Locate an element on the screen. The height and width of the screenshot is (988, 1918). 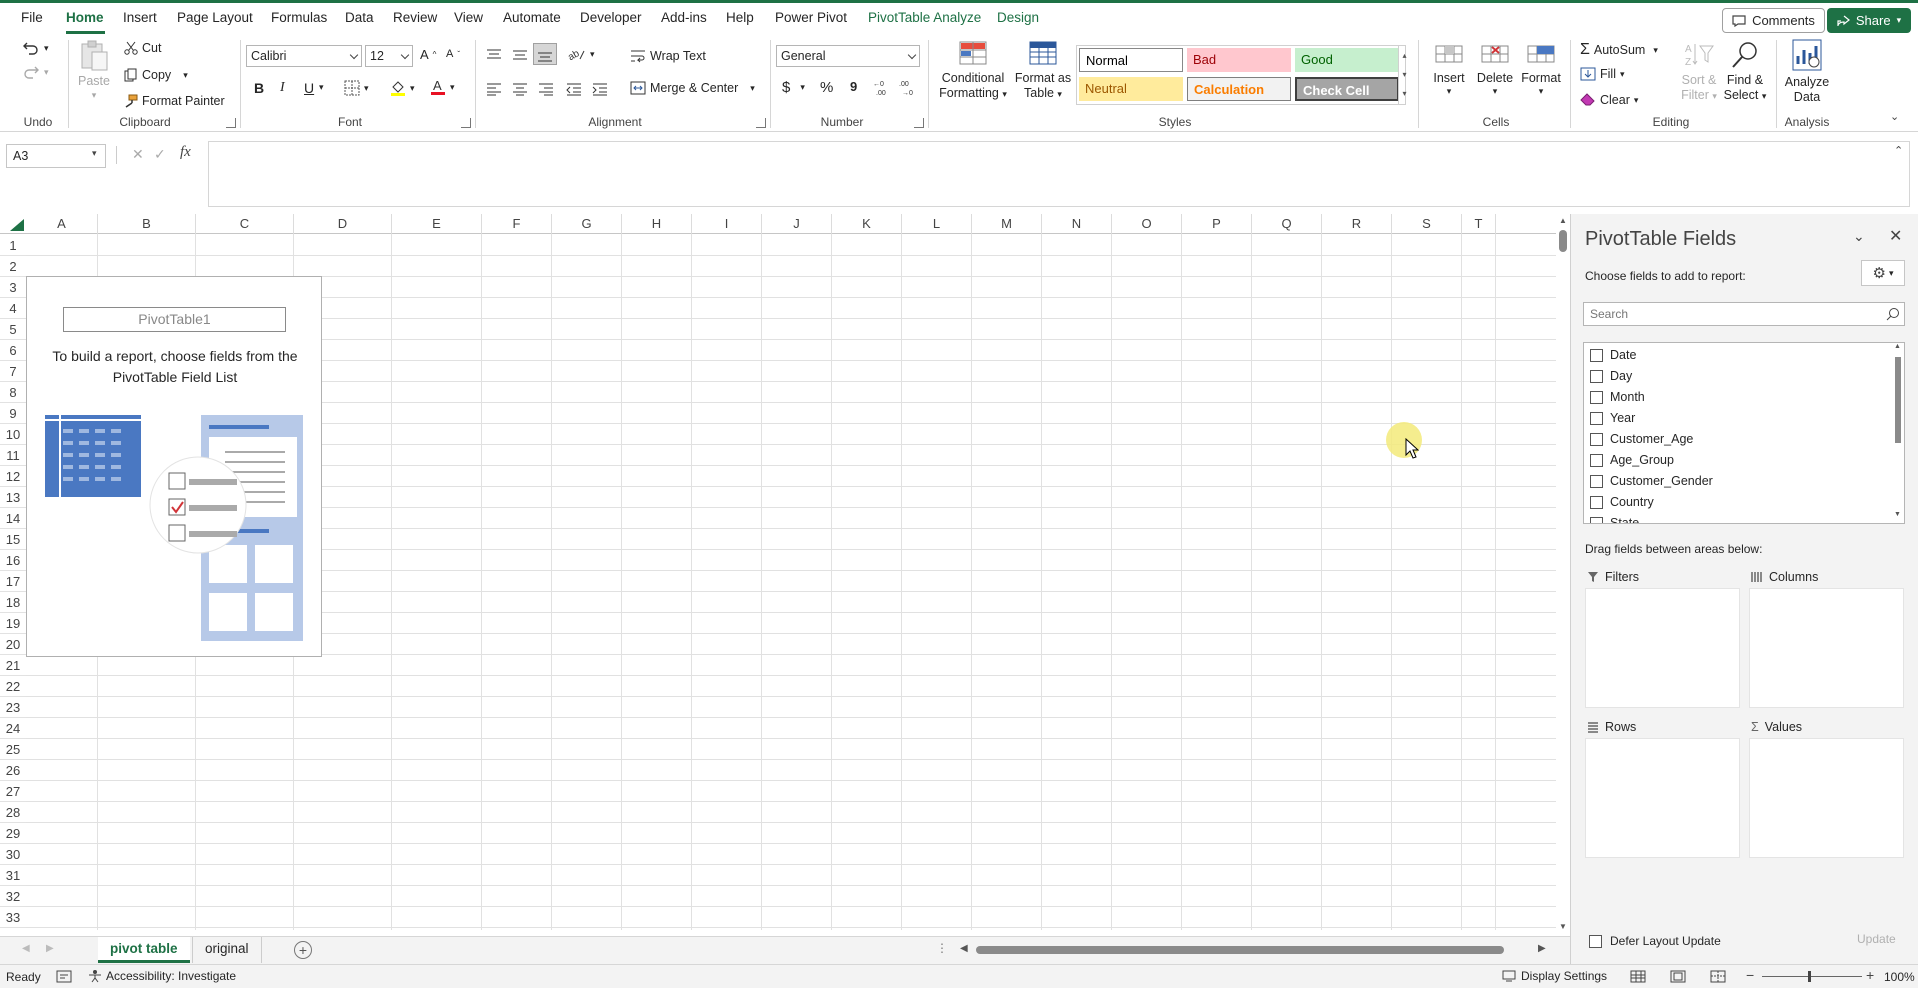
increase-decimal-icon: ←0.00 is located at coordinates (883, 88).